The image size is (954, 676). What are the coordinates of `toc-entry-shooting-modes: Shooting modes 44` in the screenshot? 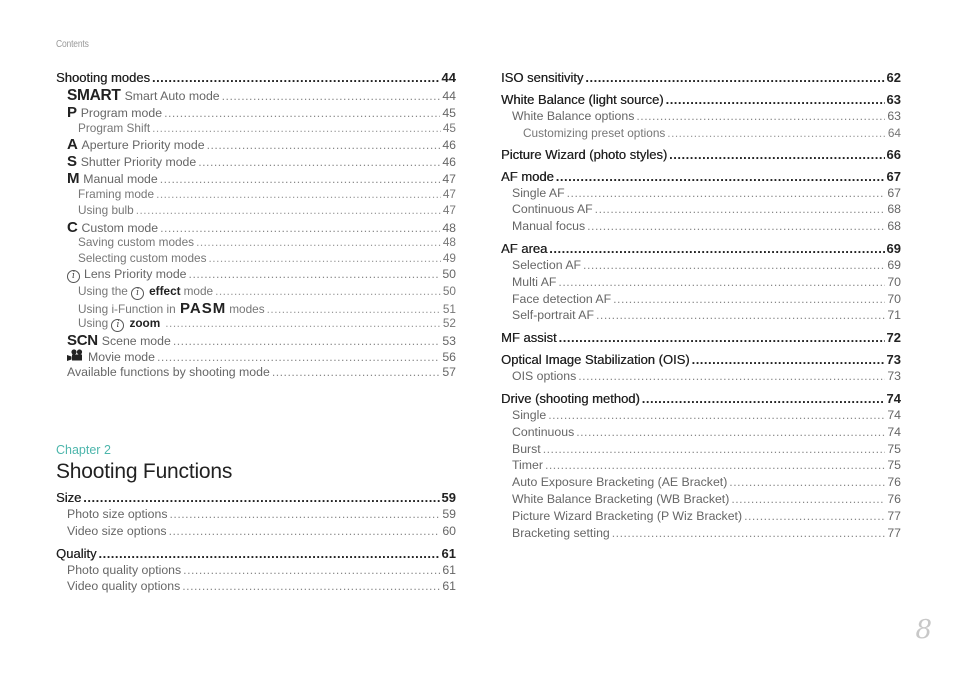 It's located at (256, 78).